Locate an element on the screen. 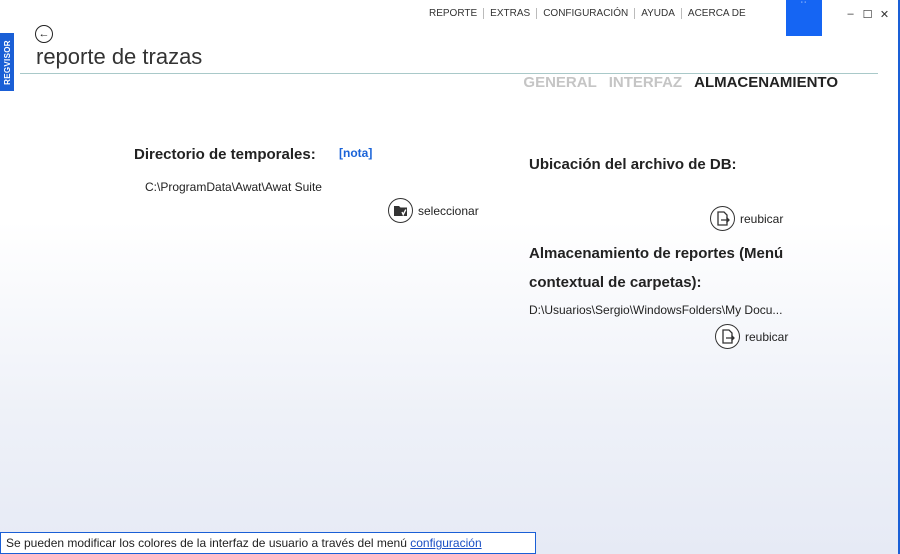 The width and height of the screenshot is (900, 554). nav-configuracion: CONFIGURACIÓN is located at coordinates (585, 13).